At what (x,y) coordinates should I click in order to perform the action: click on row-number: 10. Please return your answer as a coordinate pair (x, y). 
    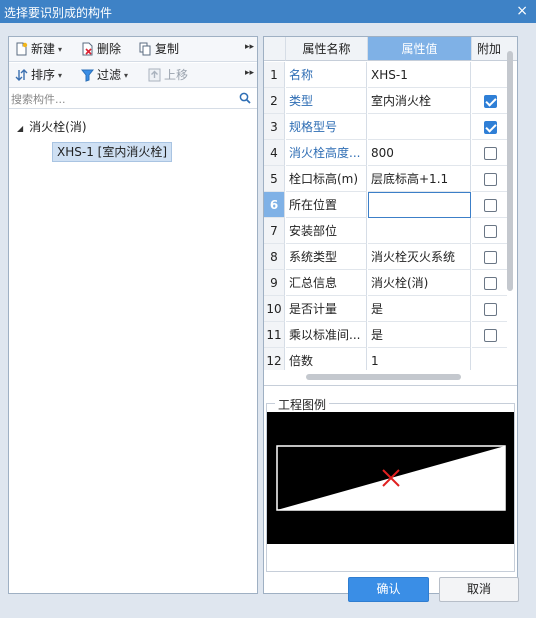
    Looking at the image, I should click on (274, 309).